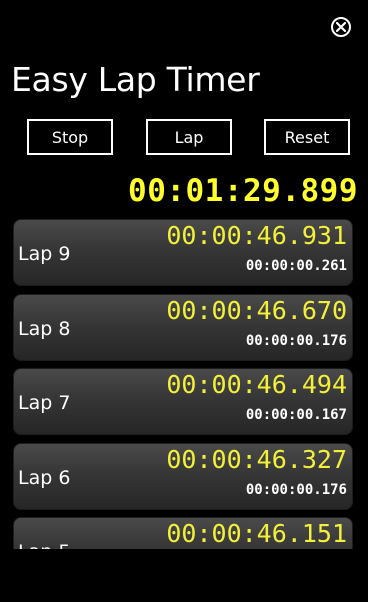  Describe the element at coordinates (256, 235) in the screenshot. I see `lap-total-time: 00:00:46.931` at that location.